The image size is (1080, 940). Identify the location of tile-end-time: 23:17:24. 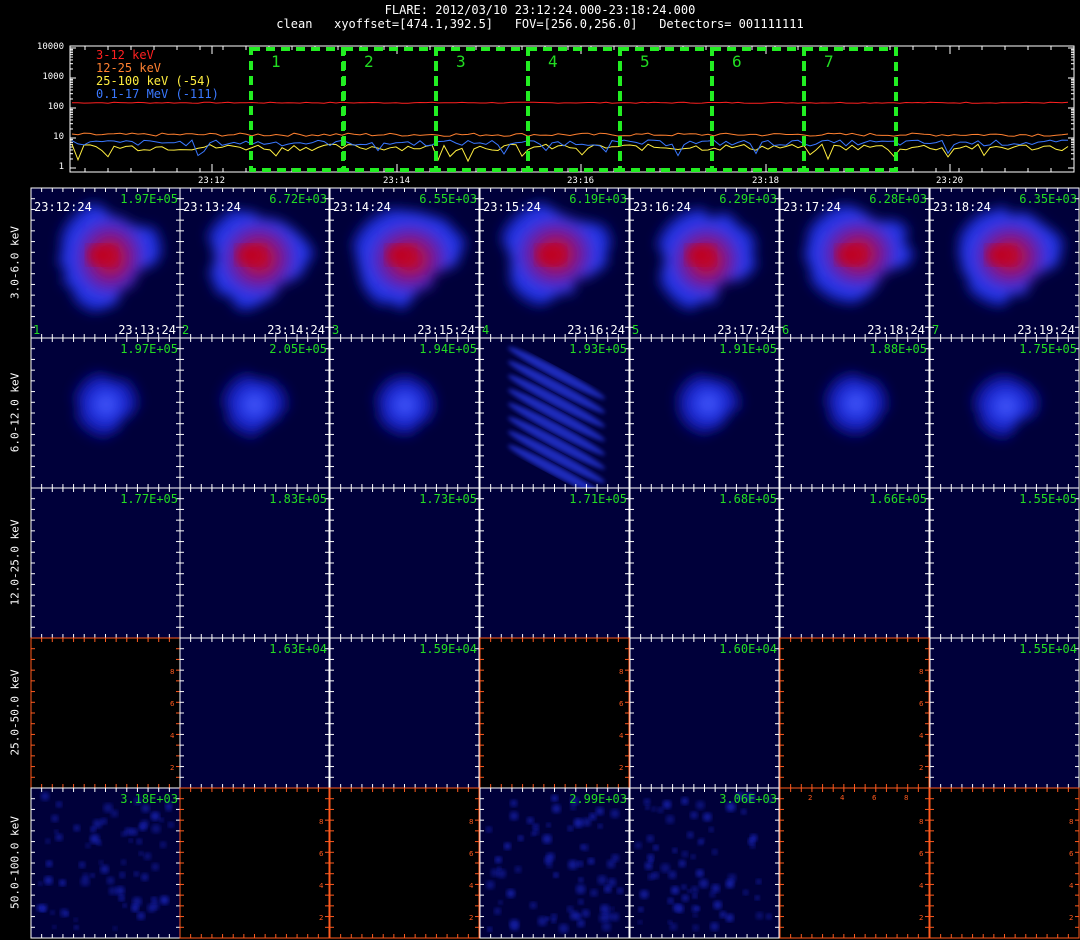
(746, 330).